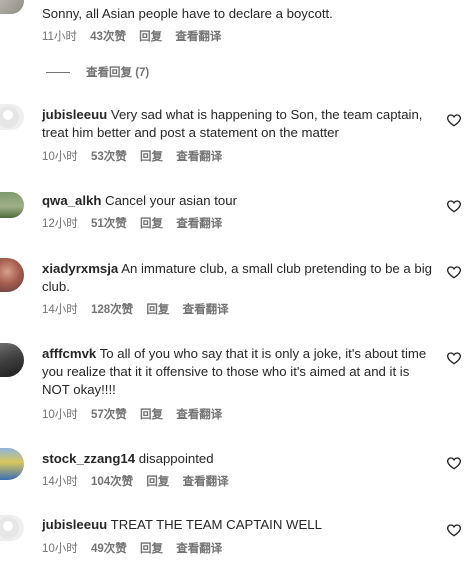 This screenshot has width=468, height=561. Describe the element at coordinates (216, 524) in the screenshot. I see `comment-body: TREAT THE TEAM CAPTAIN WELL` at that location.